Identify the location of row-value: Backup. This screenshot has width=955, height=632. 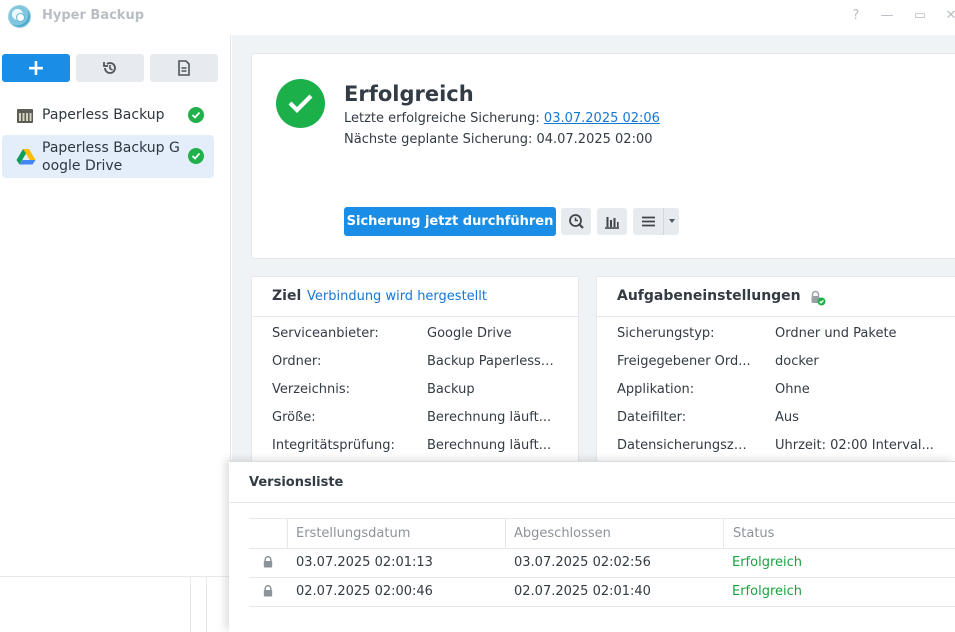
(451, 389).